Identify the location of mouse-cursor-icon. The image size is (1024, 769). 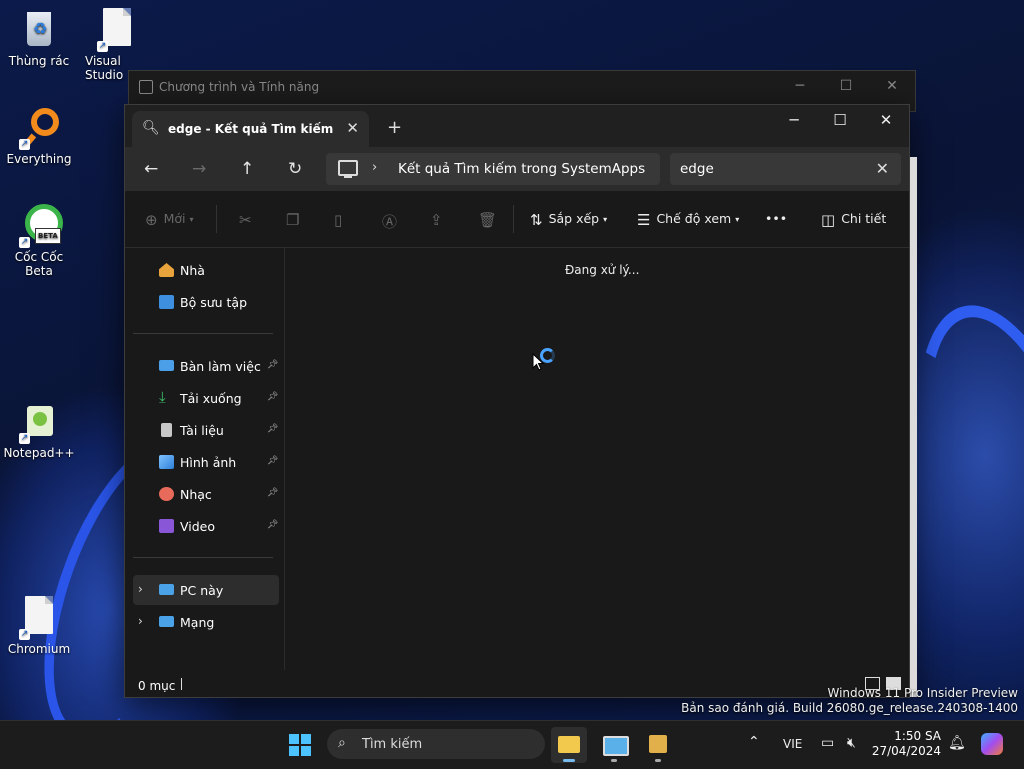
(538, 362).